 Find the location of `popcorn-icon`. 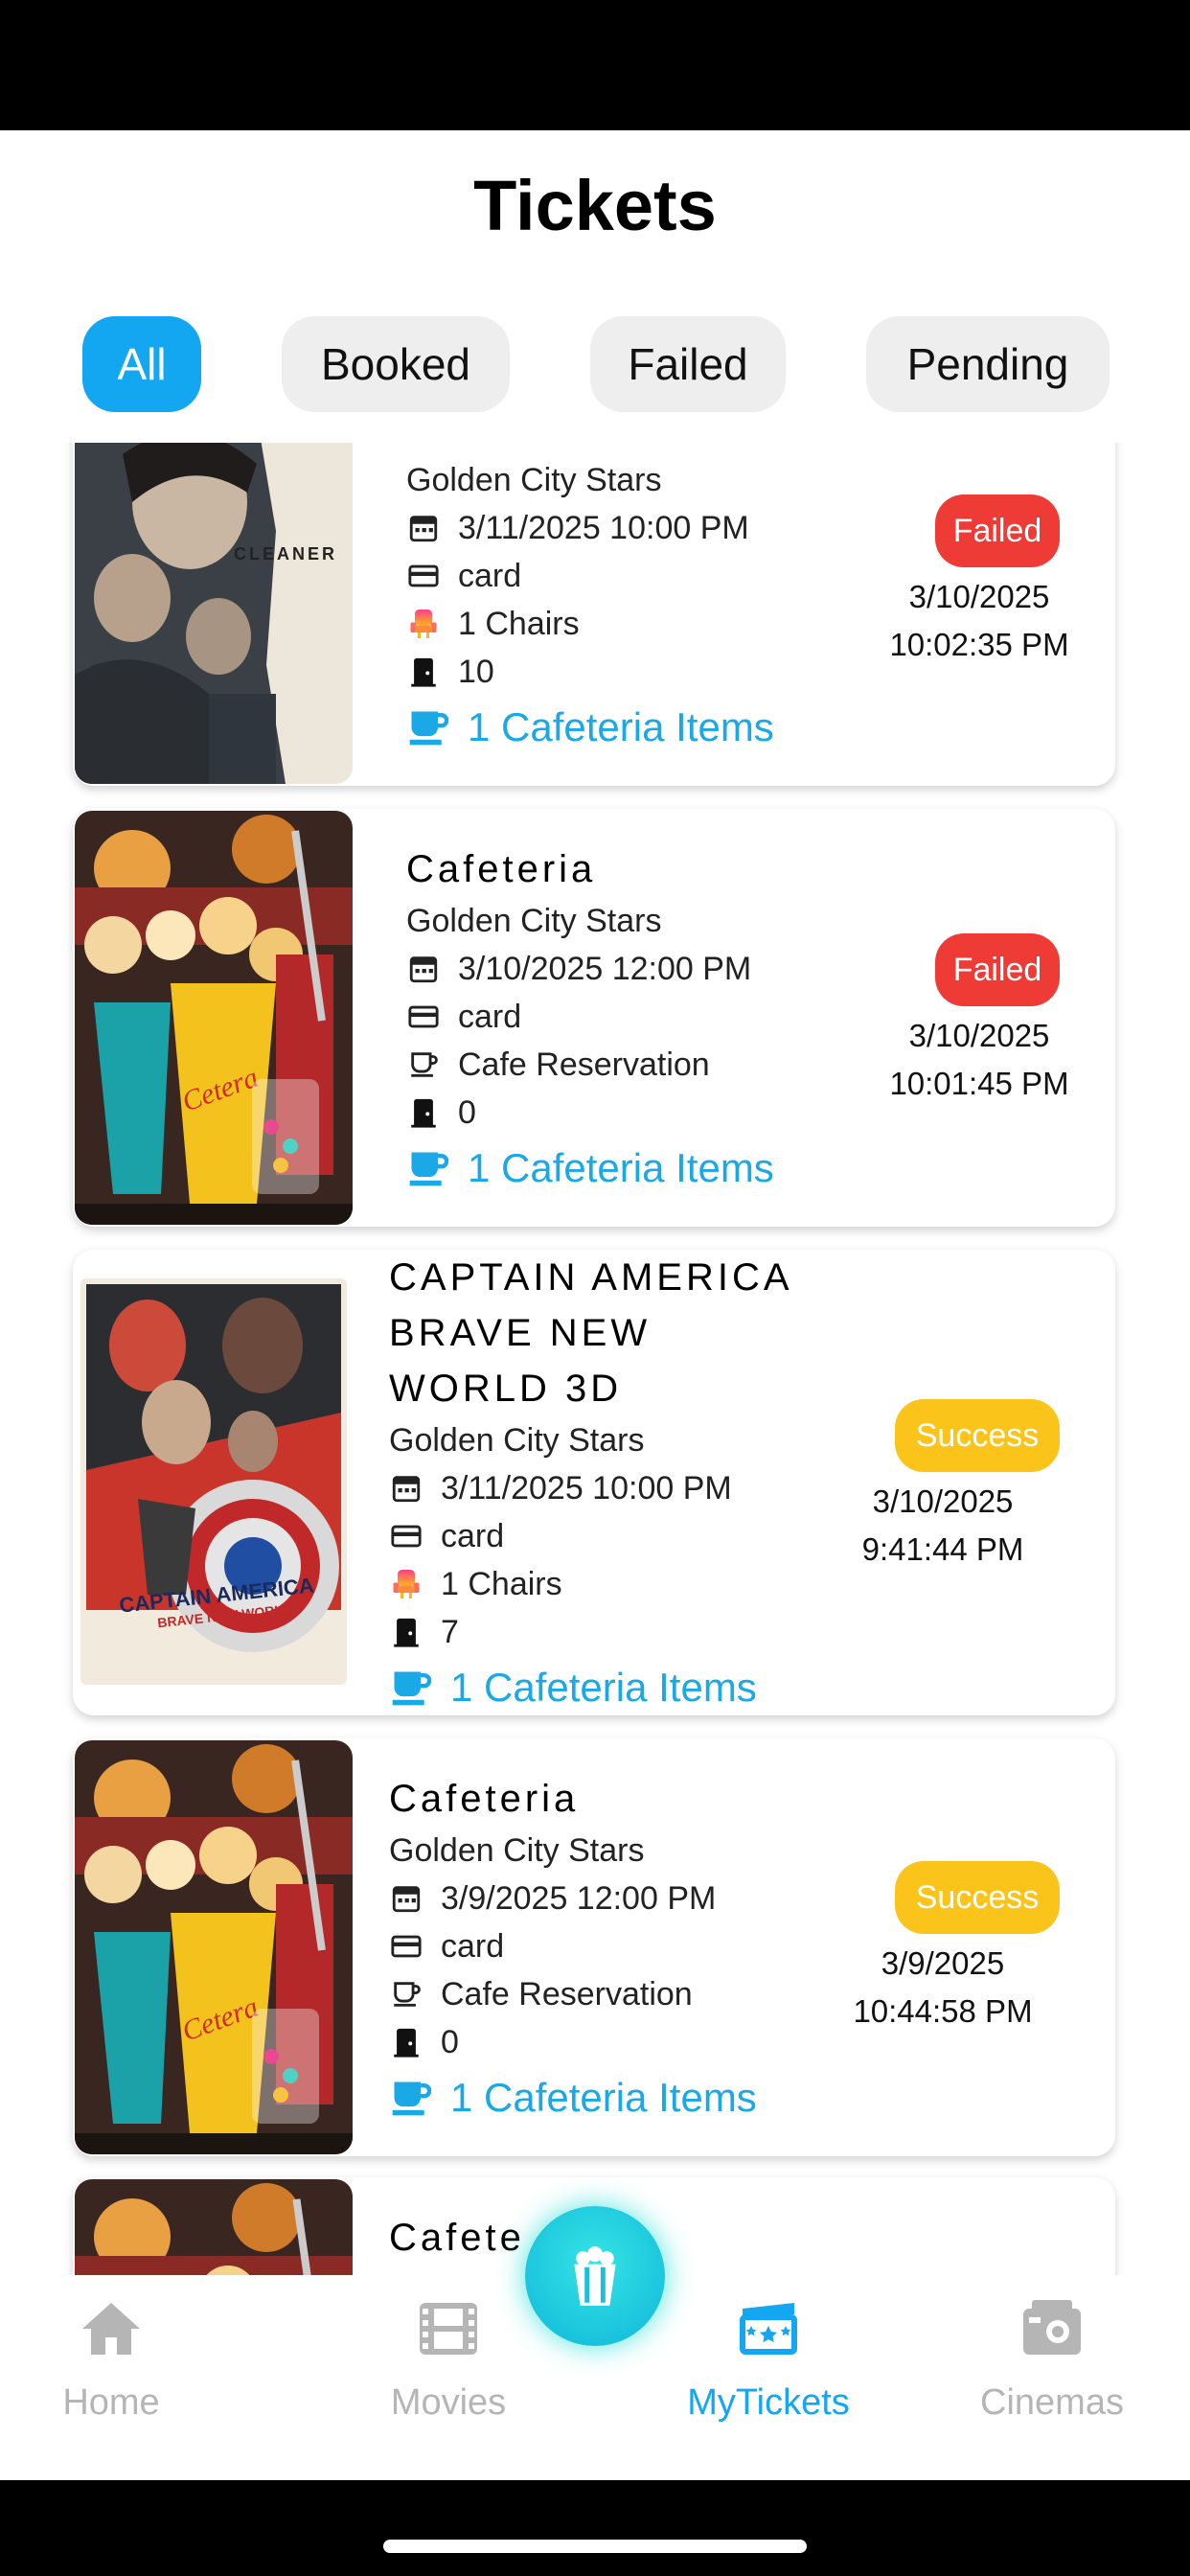

popcorn-icon is located at coordinates (595, 2276).